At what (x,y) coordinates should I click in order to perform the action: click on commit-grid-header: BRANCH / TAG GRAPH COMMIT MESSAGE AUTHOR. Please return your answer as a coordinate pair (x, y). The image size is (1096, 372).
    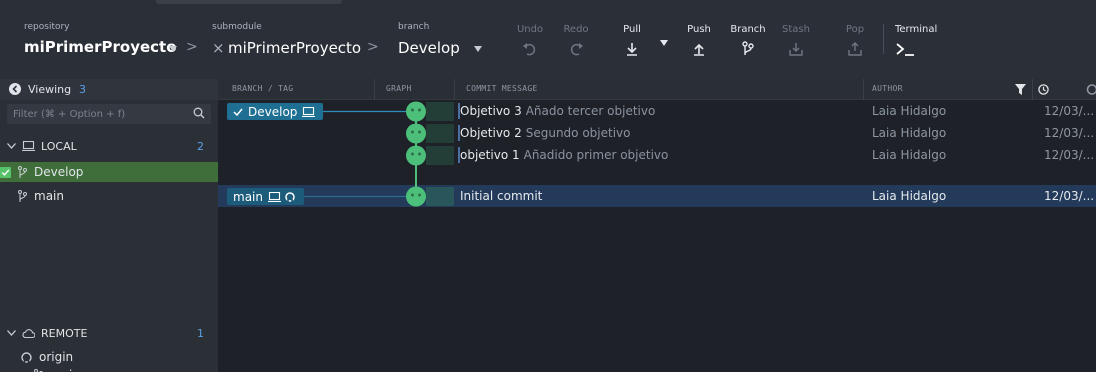
    Looking at the image, I should click on (657, 89).